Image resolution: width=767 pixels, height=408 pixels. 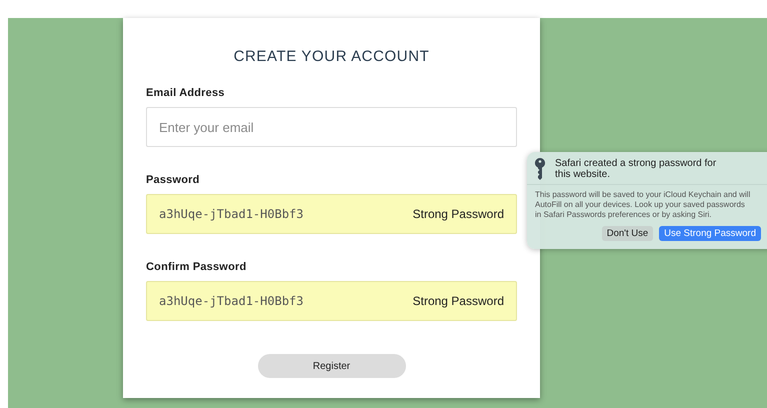 What do you see at coordinates (643, 204) in the screenshot?
I see `popover-text: This password will be saved to your iCloud Keychain and will AutoFill on all your devices. Look up your saved passwords in Safari Passwords preferences or by asking Siri.` at bounding box center [643, 204].